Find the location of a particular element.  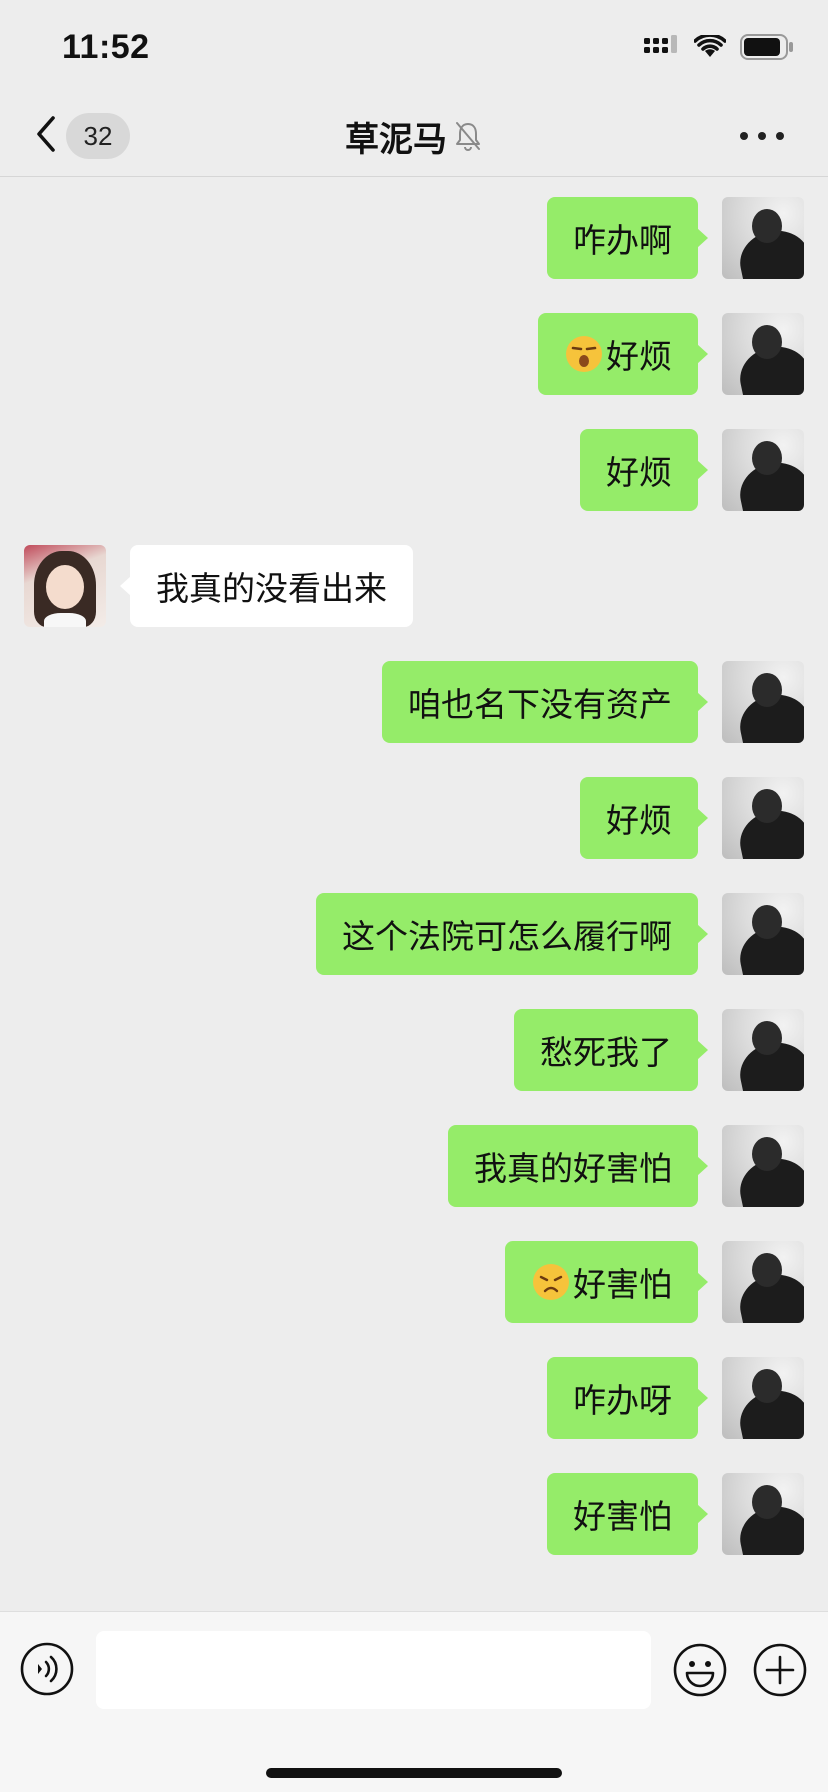

message-text: 这个法院可怎么履行啊 is located at coordinates (507, 936).